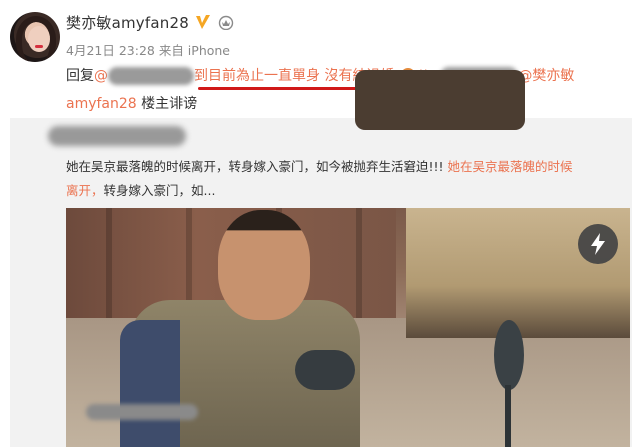 This screenshot has width=640, height=447. I want to click on reply-line-2: amyfan28 楼主诽谤, so click(131, 103).